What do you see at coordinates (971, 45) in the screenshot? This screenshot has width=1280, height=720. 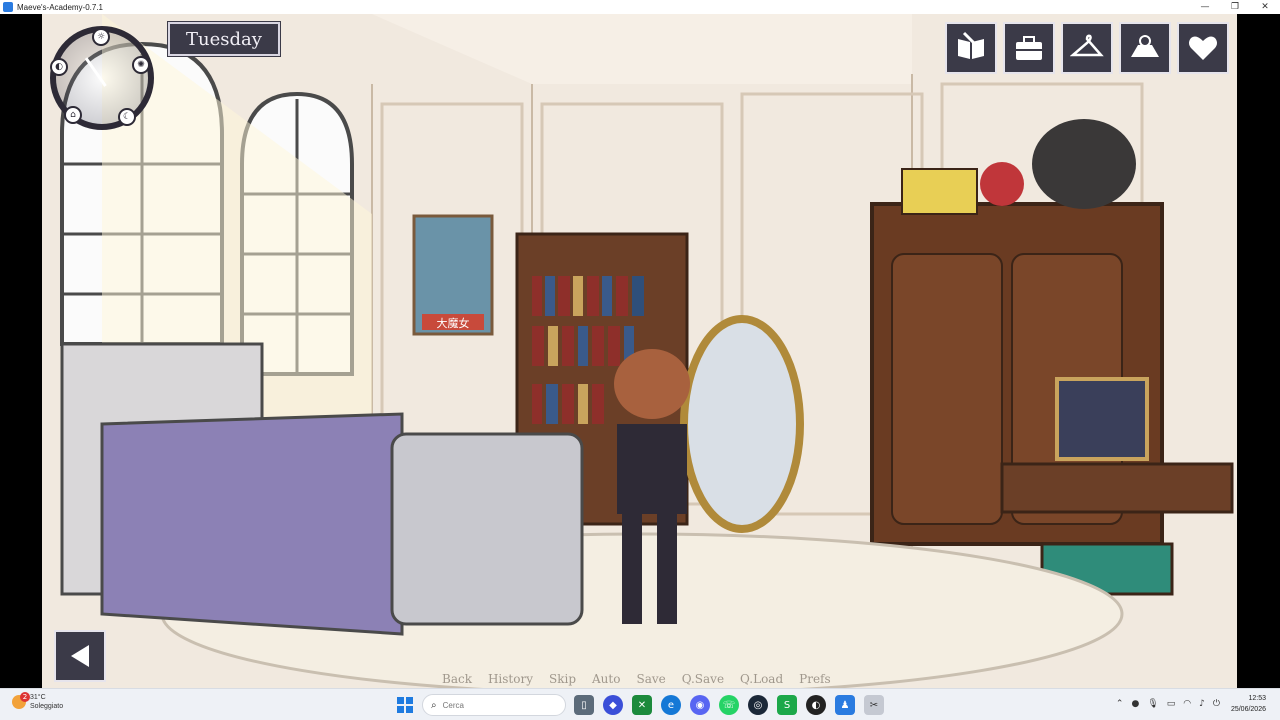 I see `journal-icon` at bounding box center [971, 45].